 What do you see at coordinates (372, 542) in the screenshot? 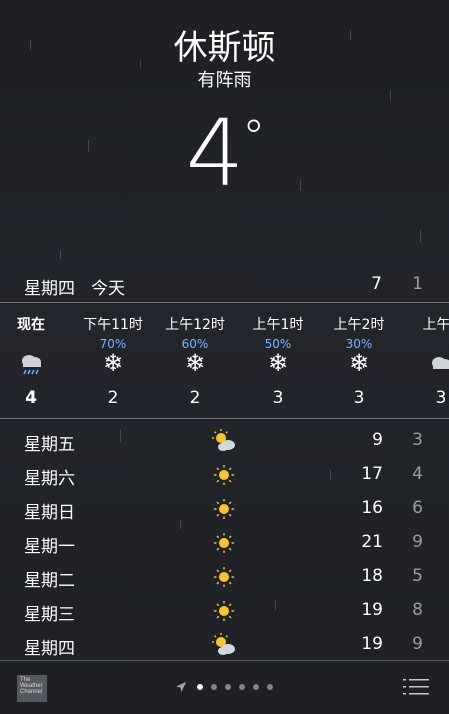
I see `day-high: 21` at bounding box center [372, 542].